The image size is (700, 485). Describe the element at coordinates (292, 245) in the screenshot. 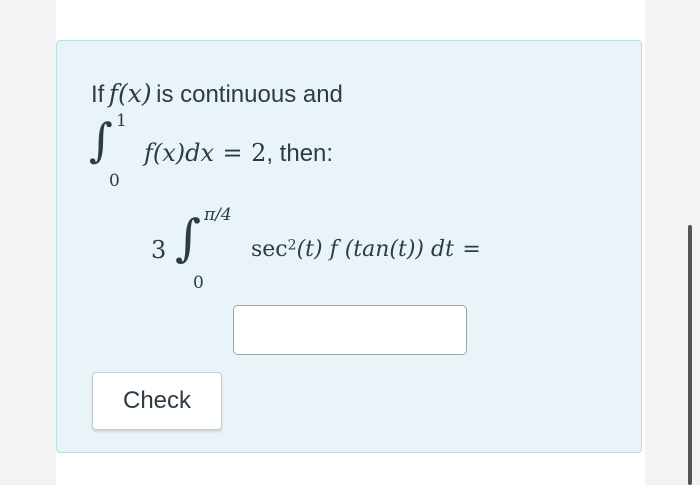

I see `sec-exponent: 2` at that location.